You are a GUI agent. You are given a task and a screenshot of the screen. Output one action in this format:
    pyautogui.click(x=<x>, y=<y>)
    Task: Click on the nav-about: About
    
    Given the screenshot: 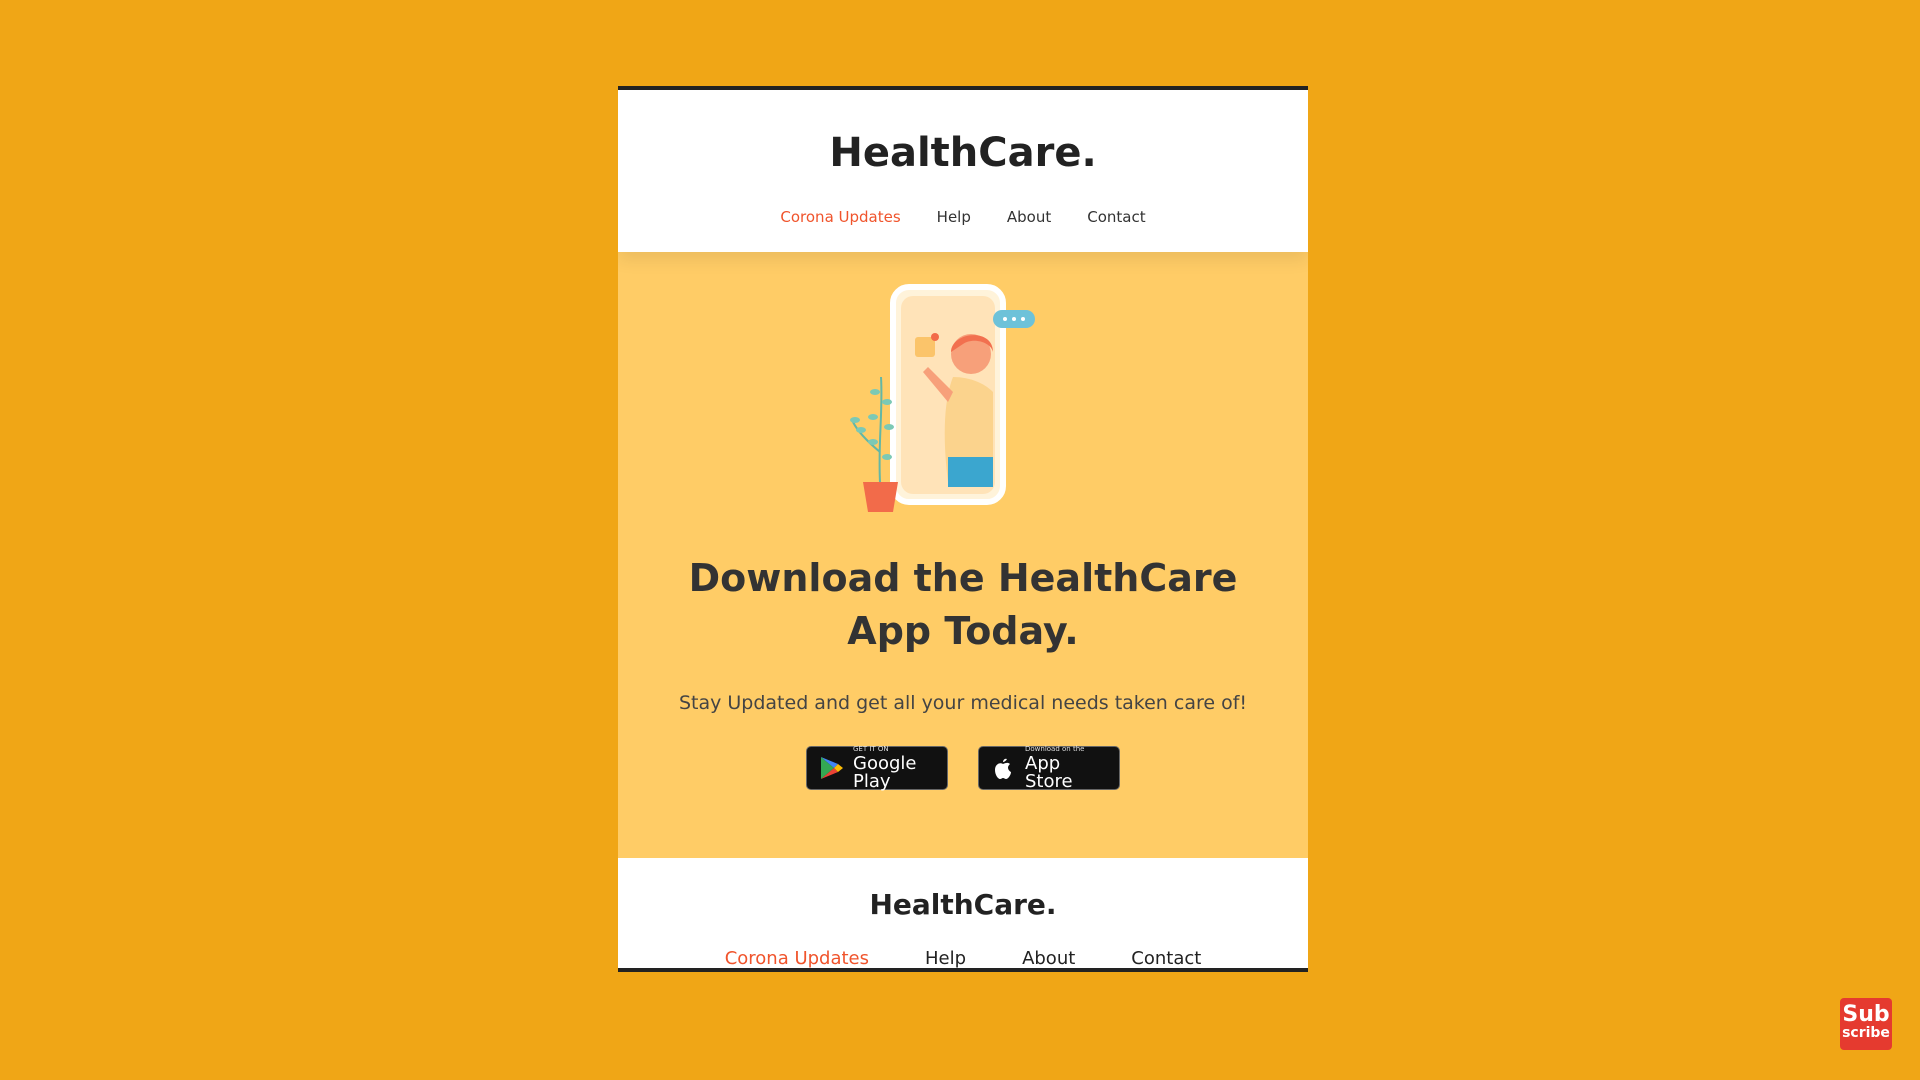 What is the action you would take?
    pyautogui.click(x=1029, y=217)
    